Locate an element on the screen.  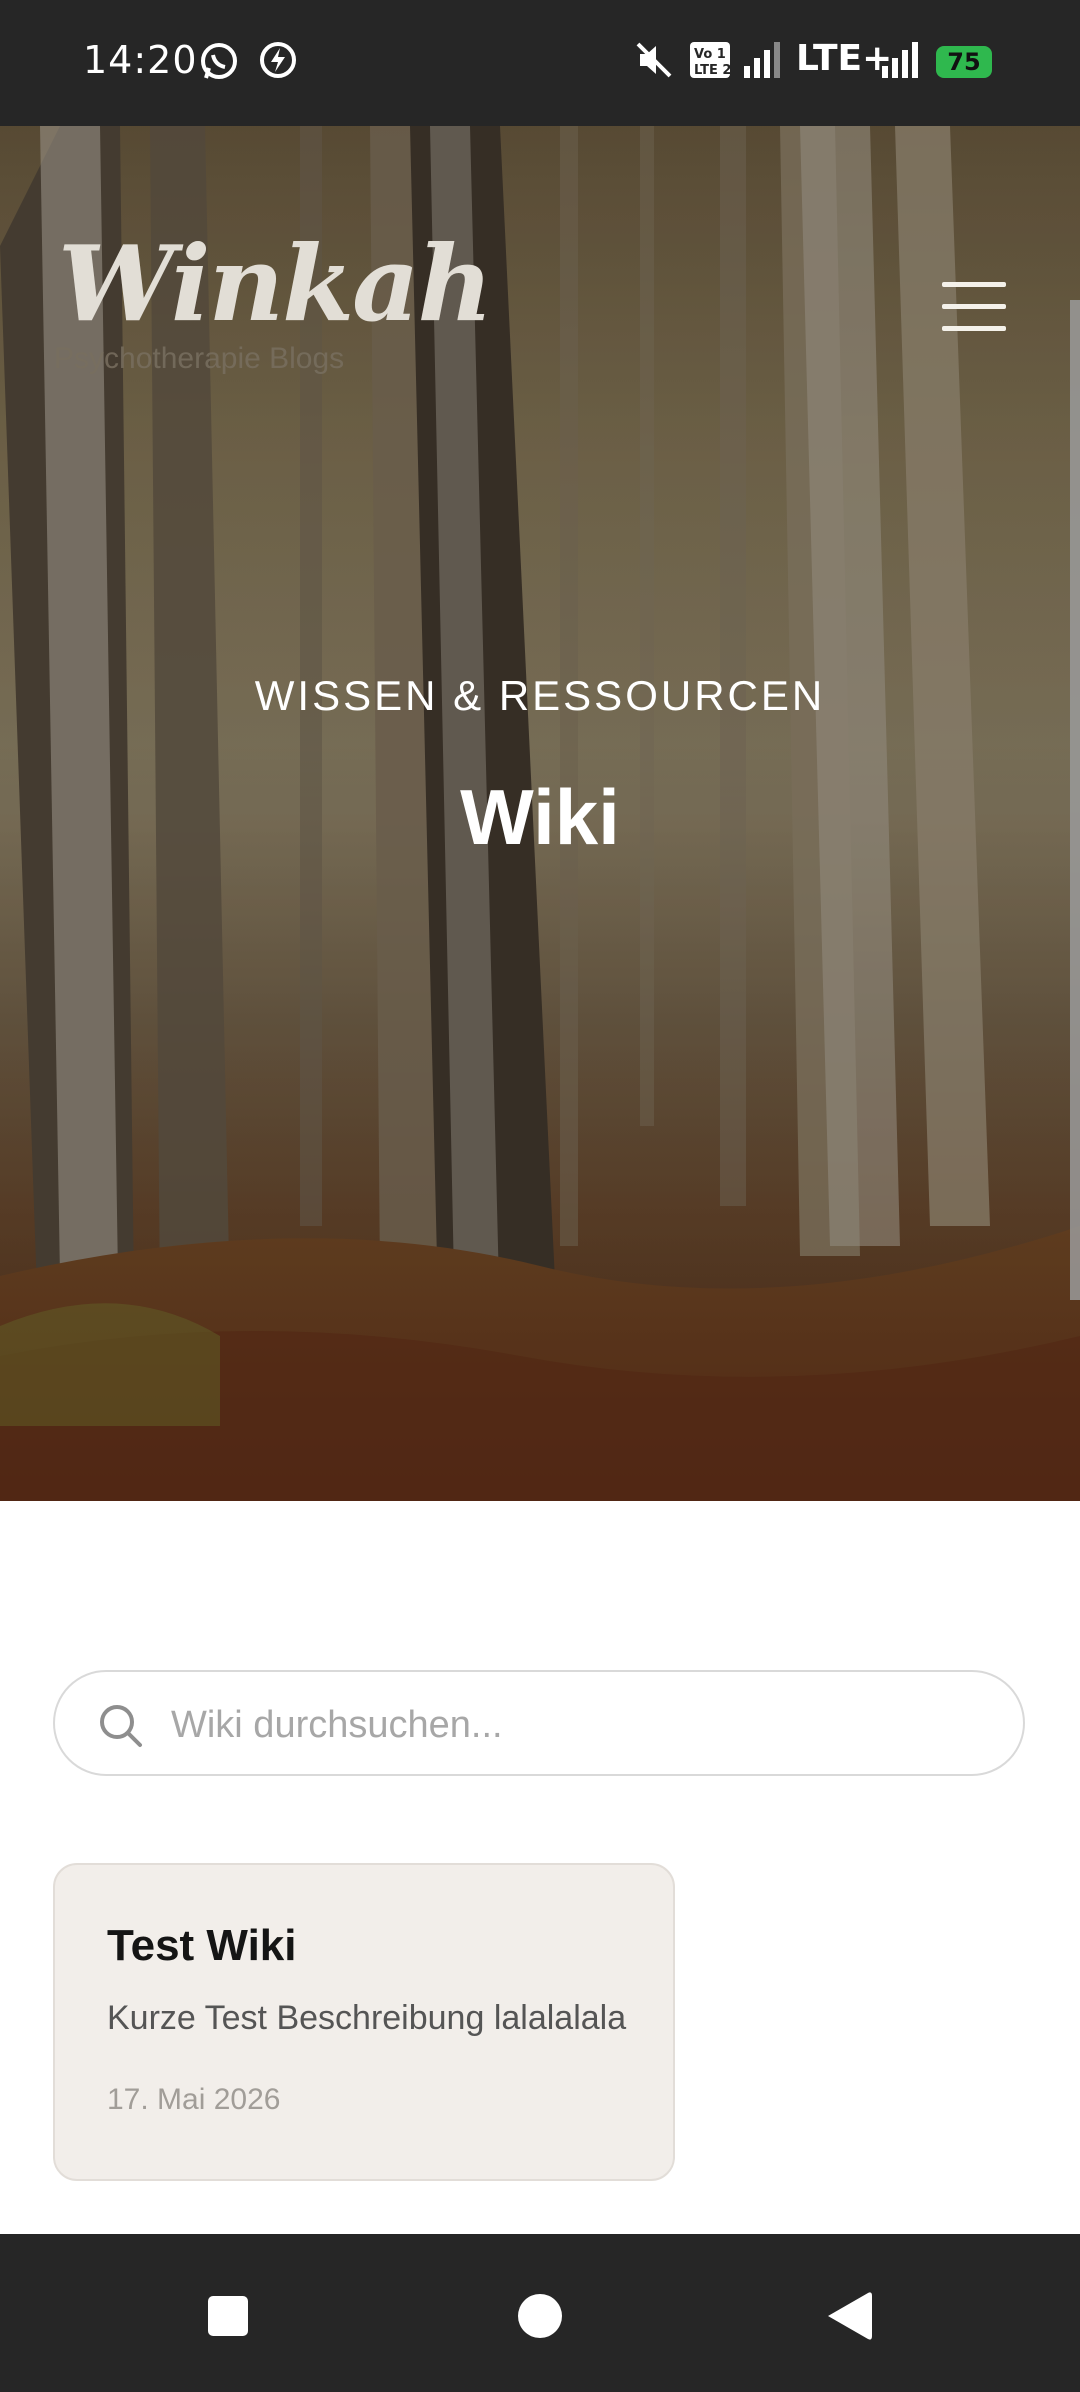
charging-bolt-icon is located at coordinates (278, 60).